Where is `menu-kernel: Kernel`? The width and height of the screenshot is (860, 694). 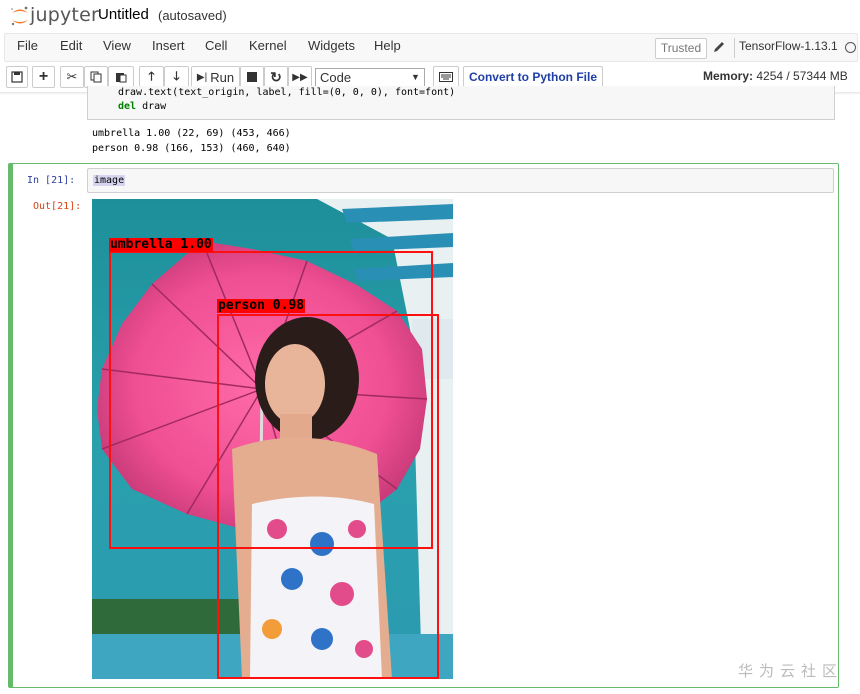
menu-kernel: Kernel is located at coordinates (268, 45).